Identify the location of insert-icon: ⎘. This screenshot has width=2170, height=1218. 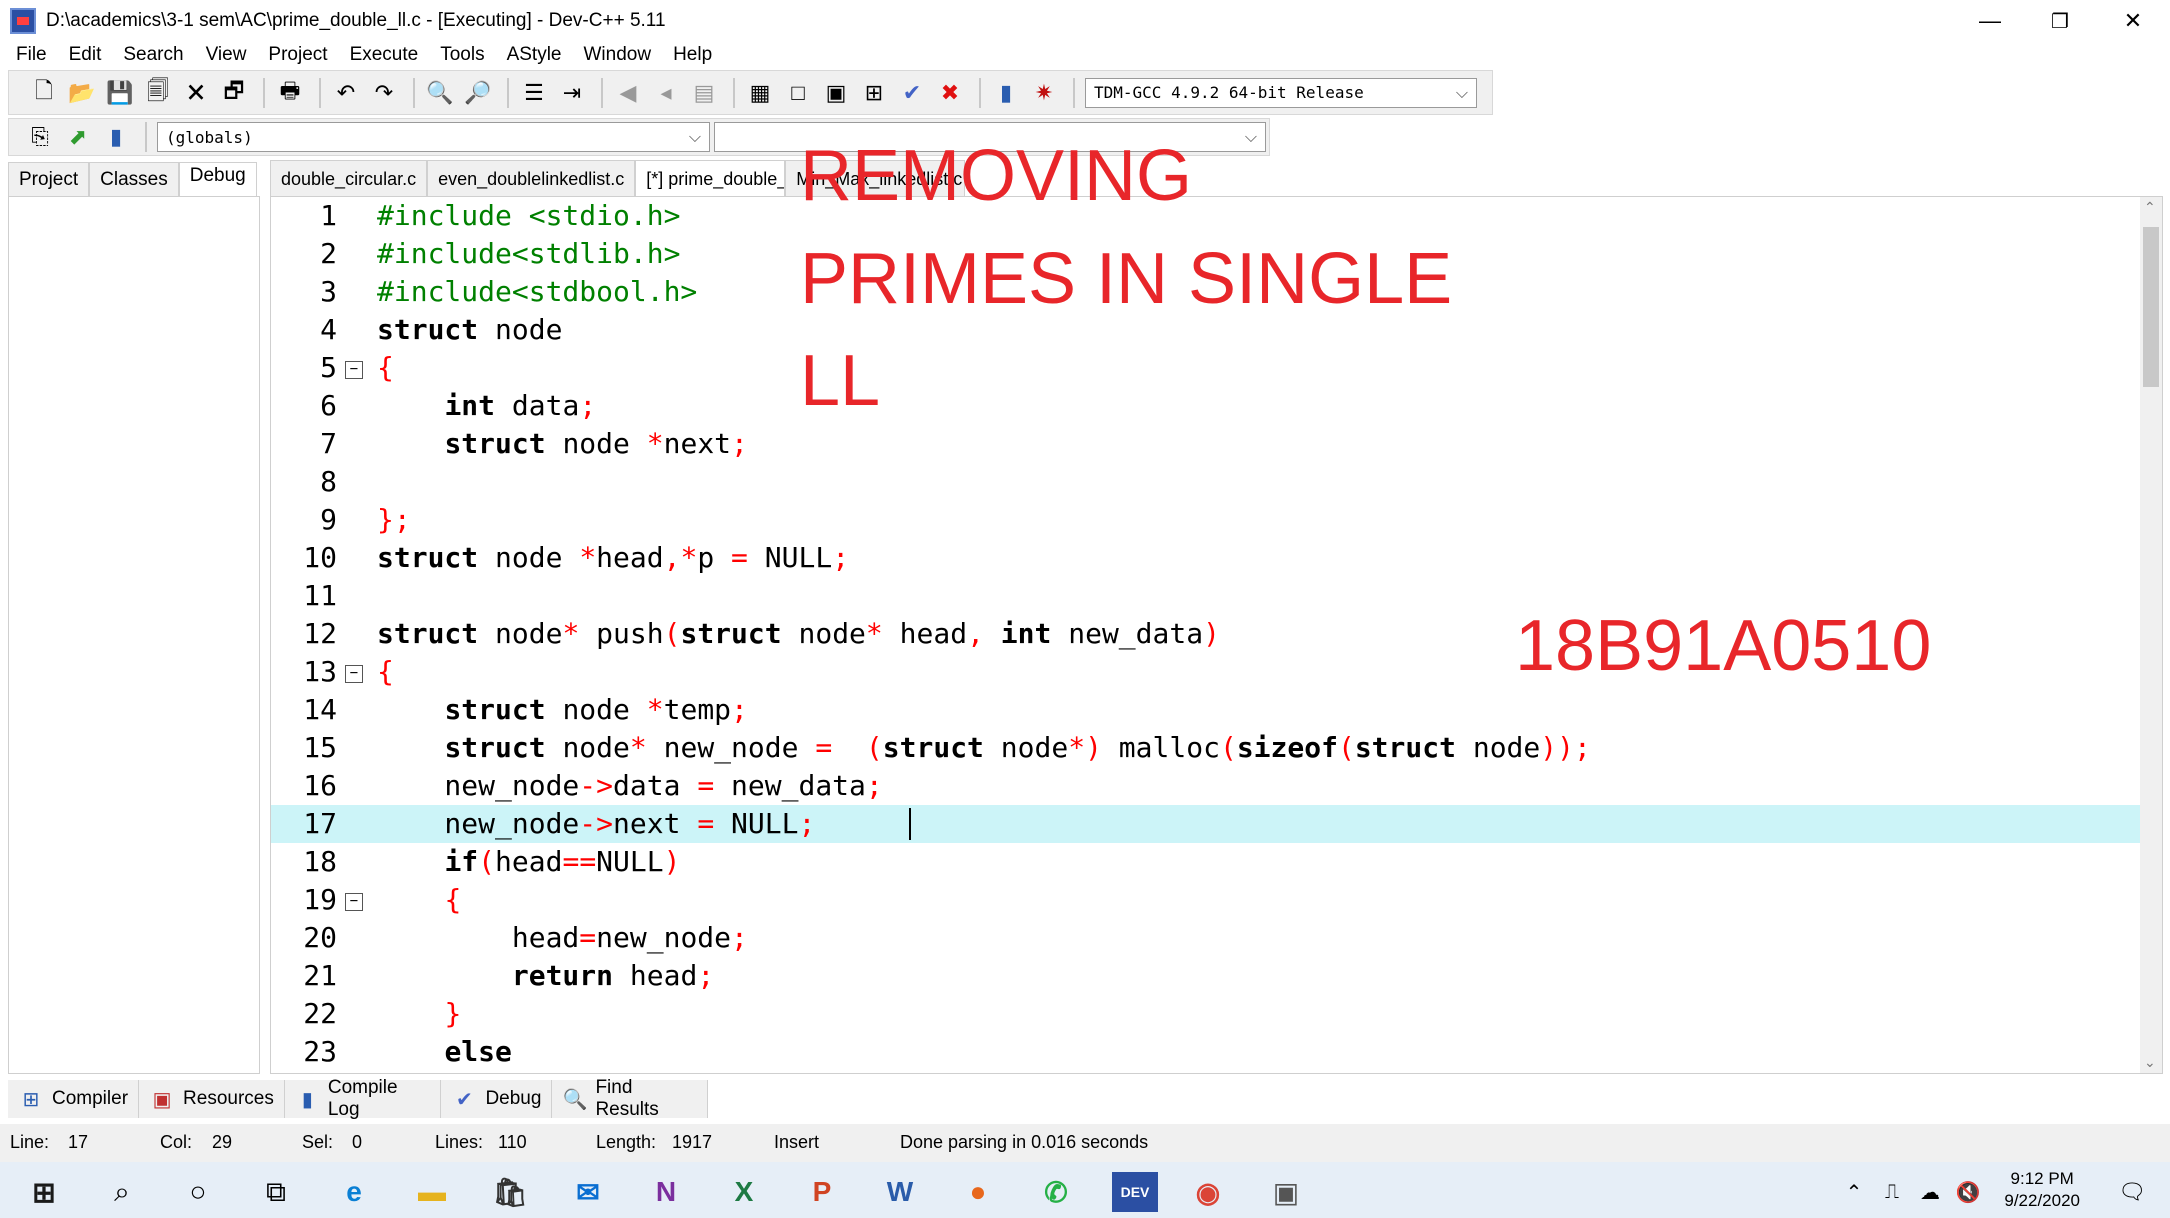
(40, 137).